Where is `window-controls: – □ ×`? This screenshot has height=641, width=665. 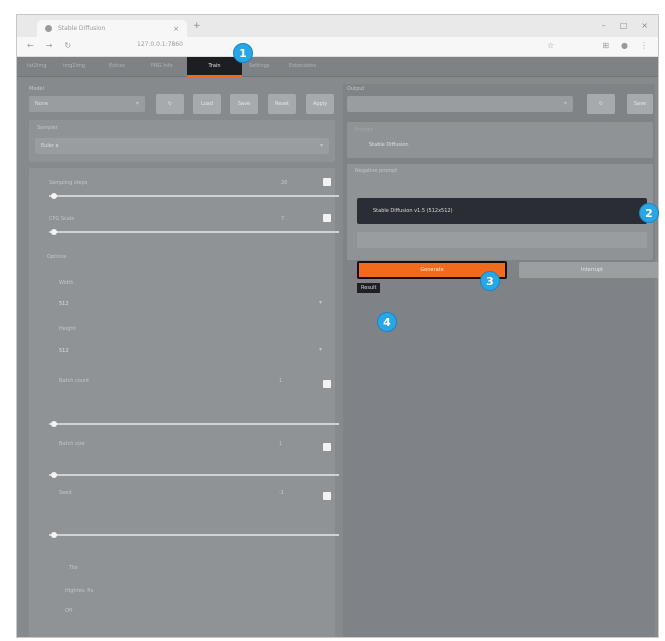
window-controls: – □ × is located at coordinates (625, 25).